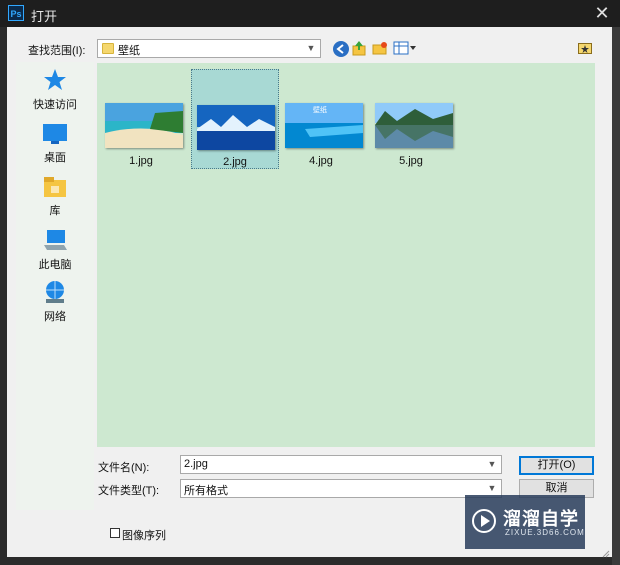  I want to click on place-quick-access: 快速访问, so click(55, 90).